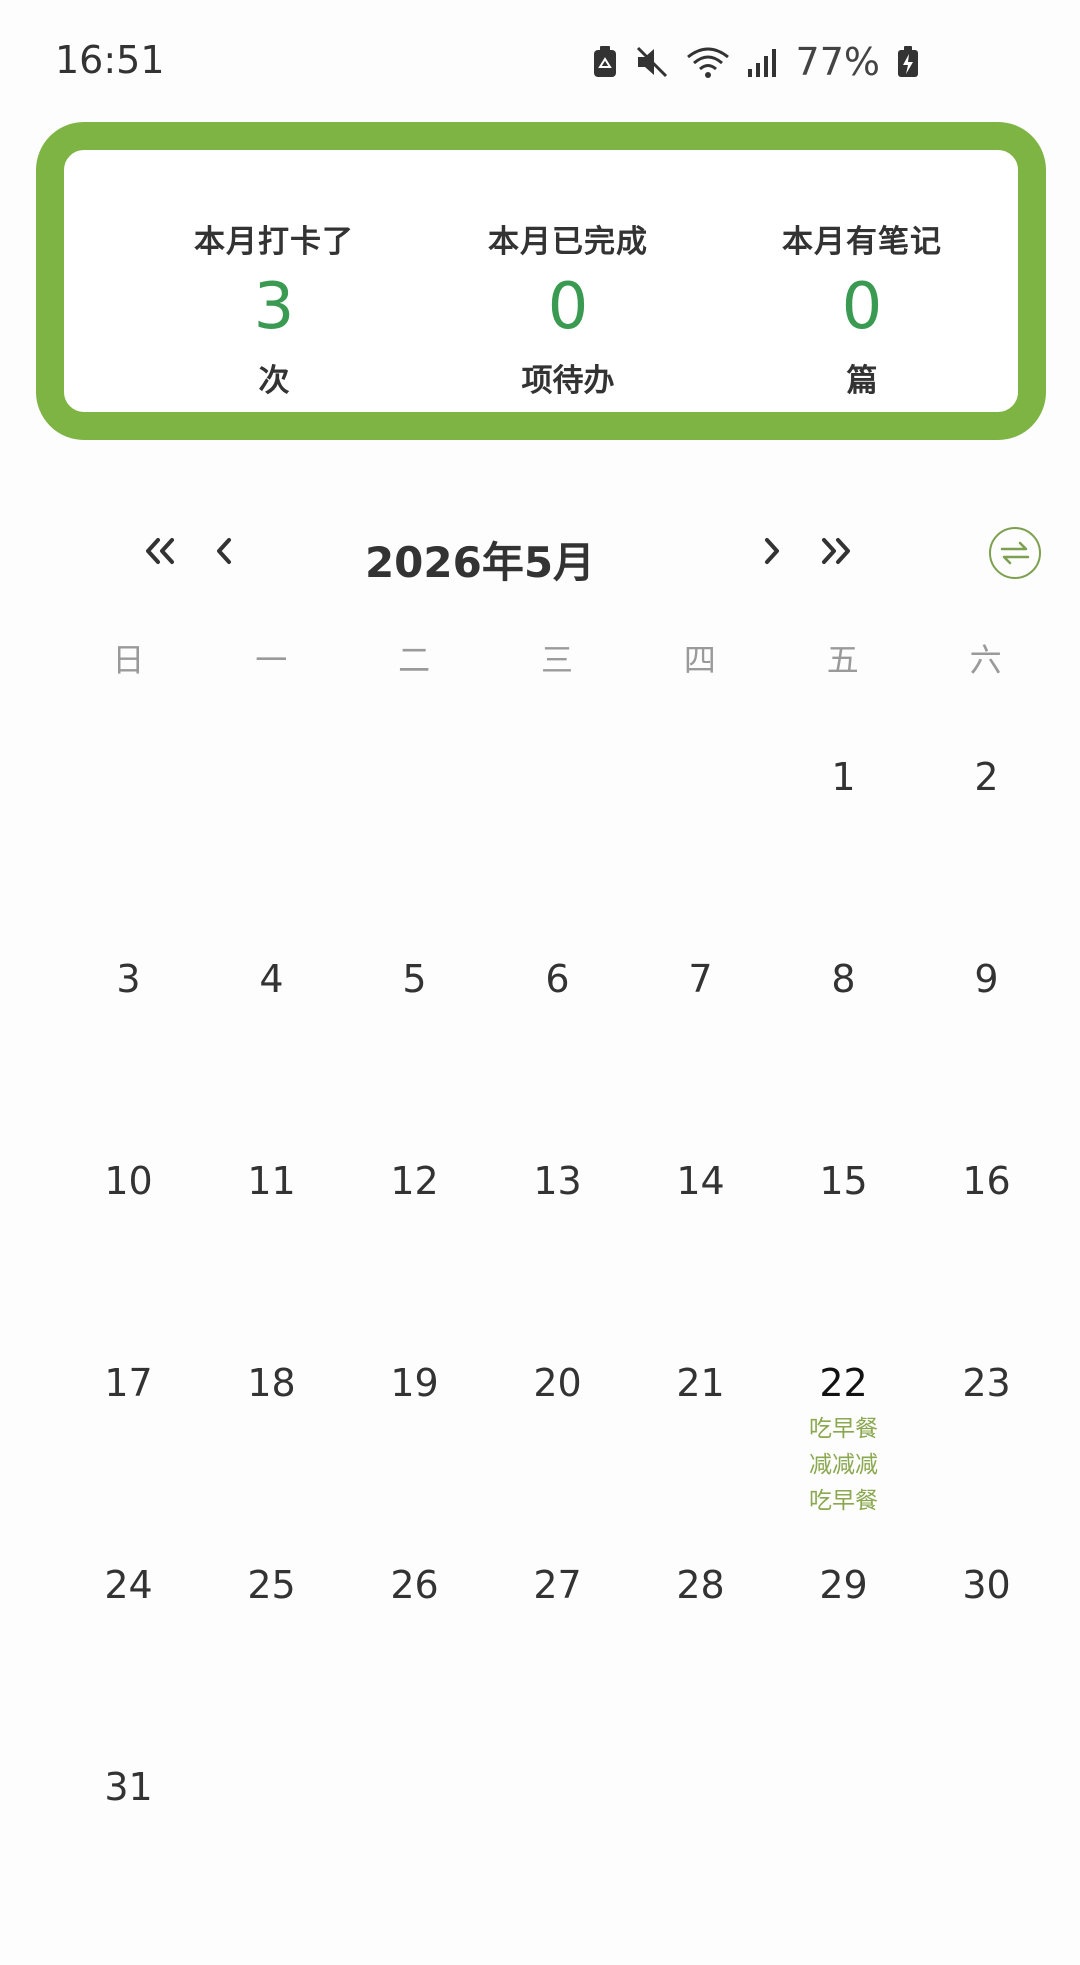 Image resolution: width=1080 pixels, height=1965 pixels. I want to click on calendar-day-2: 2, so click(986, 855).